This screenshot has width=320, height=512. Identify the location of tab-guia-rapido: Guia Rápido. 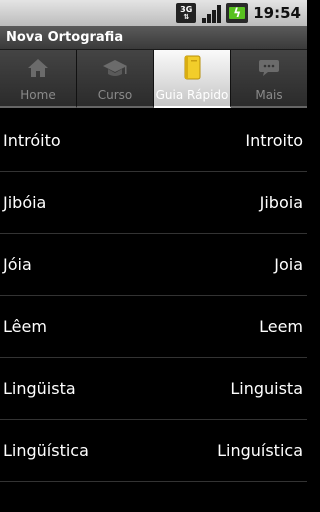
(192, 79).